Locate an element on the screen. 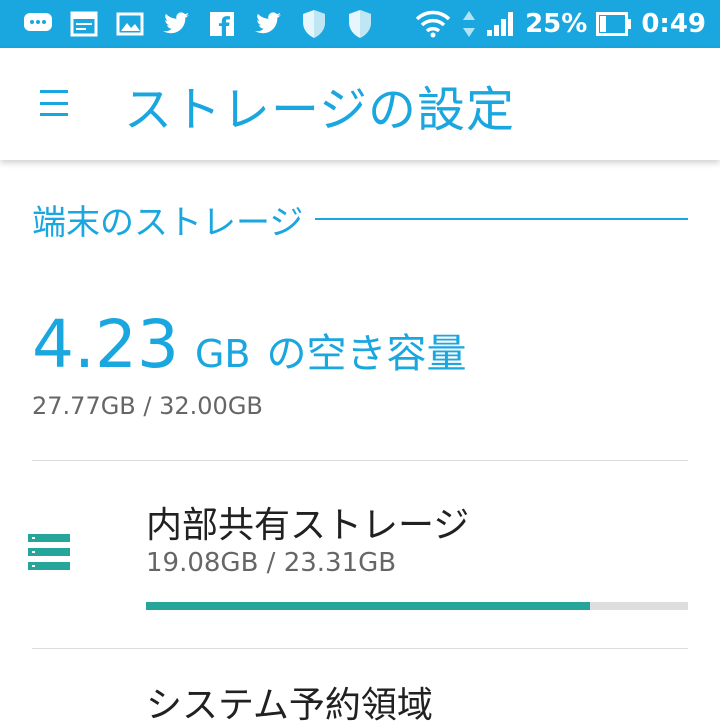 Image resolution: width=720 pixels, height=728 pixels. used-total: 27.77GB / 32.00GB is located at coordinates (147, 406).